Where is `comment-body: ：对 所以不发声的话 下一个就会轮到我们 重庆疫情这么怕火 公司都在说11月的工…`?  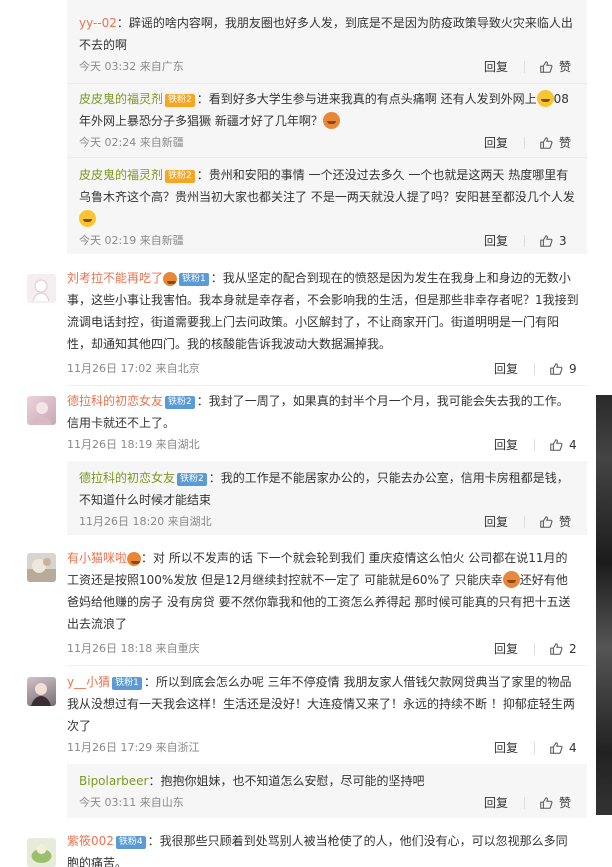
comment-body: ：对 所以不发声的话 下一个就会轮到我们 重庆疫情这么怕火 公司都在说11月的工… is located at coordinates (317, 569).